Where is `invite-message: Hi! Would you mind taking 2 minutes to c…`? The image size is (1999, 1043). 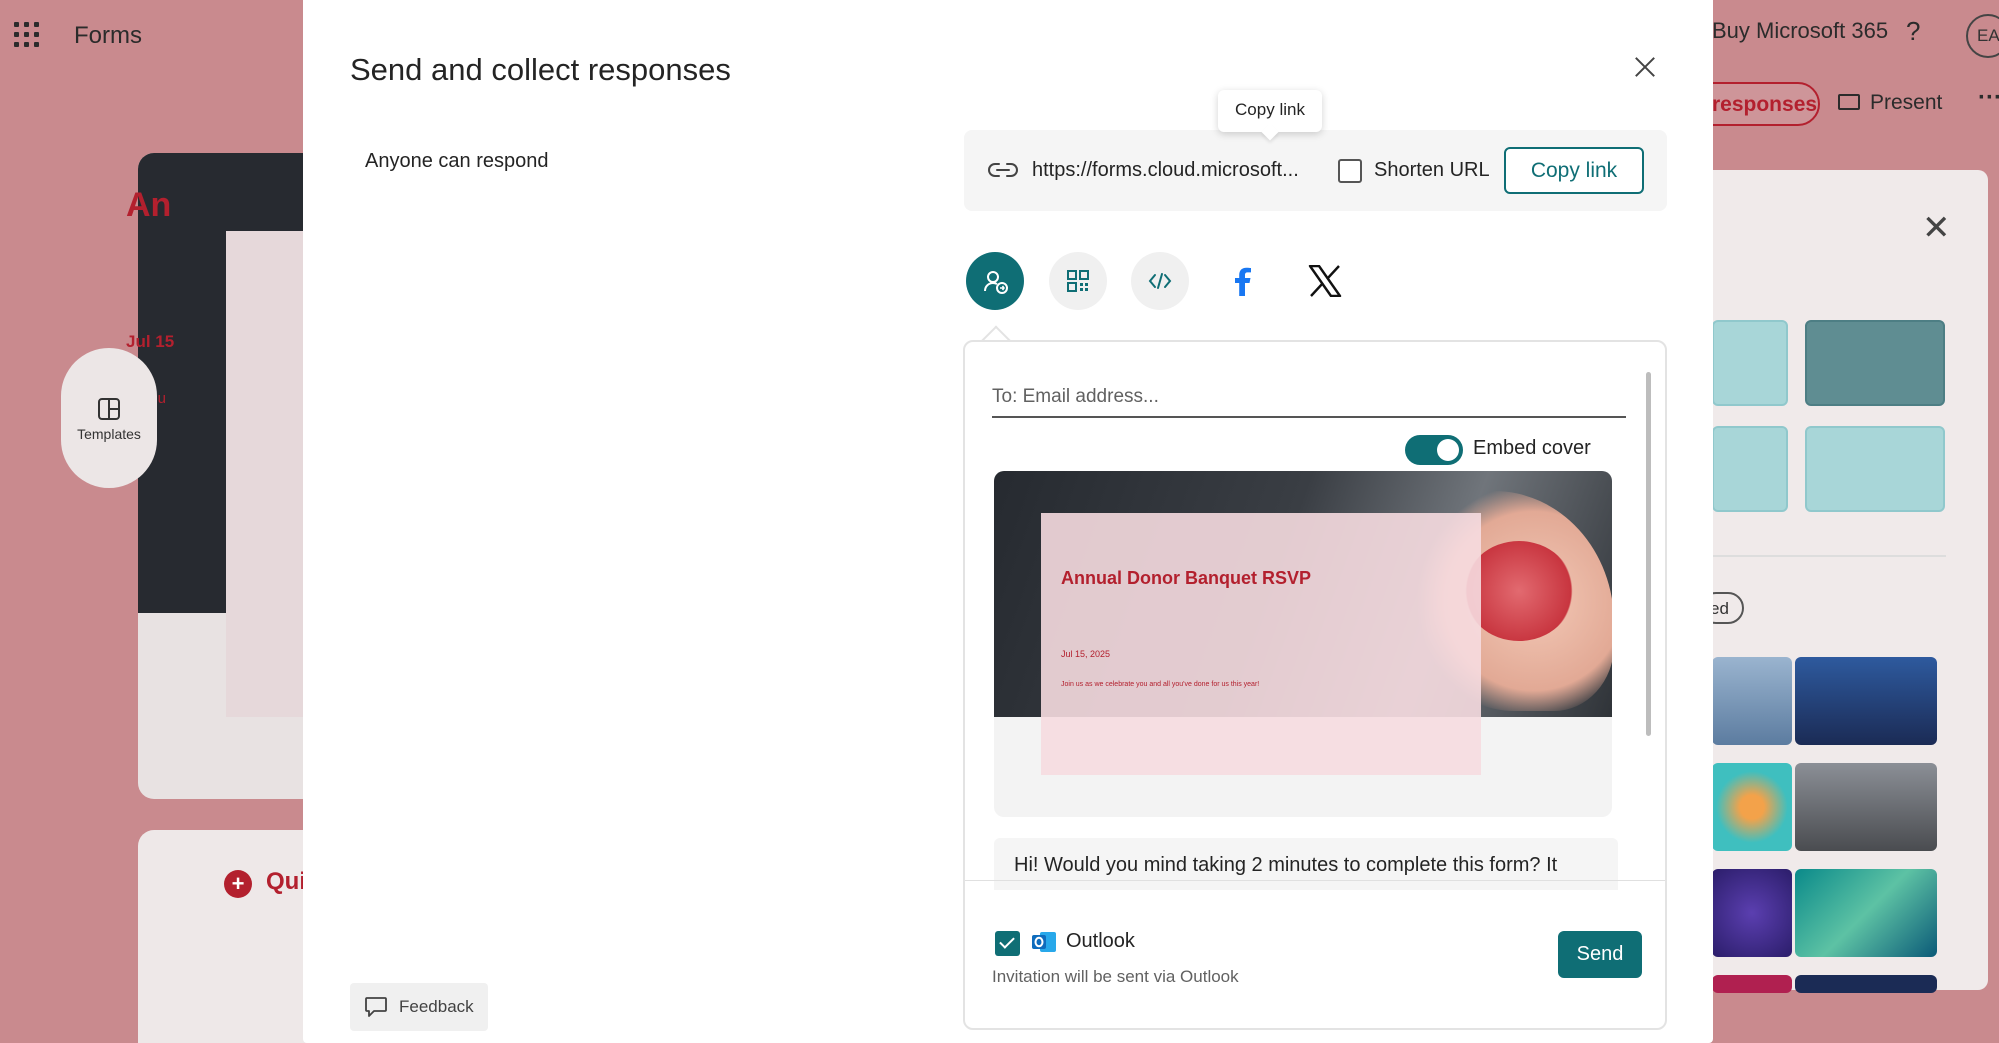 invite-message: Hi! Would you mind taking 2 minutes to c… is located at coordinates (1306, 864).